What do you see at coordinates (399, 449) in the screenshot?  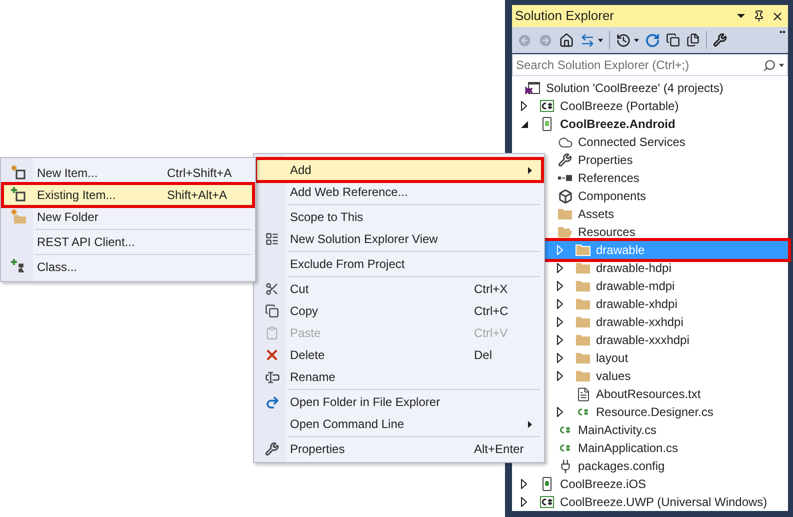 I see `menu-item: Properties Alt+Enter` at bounding box center [399, 449].